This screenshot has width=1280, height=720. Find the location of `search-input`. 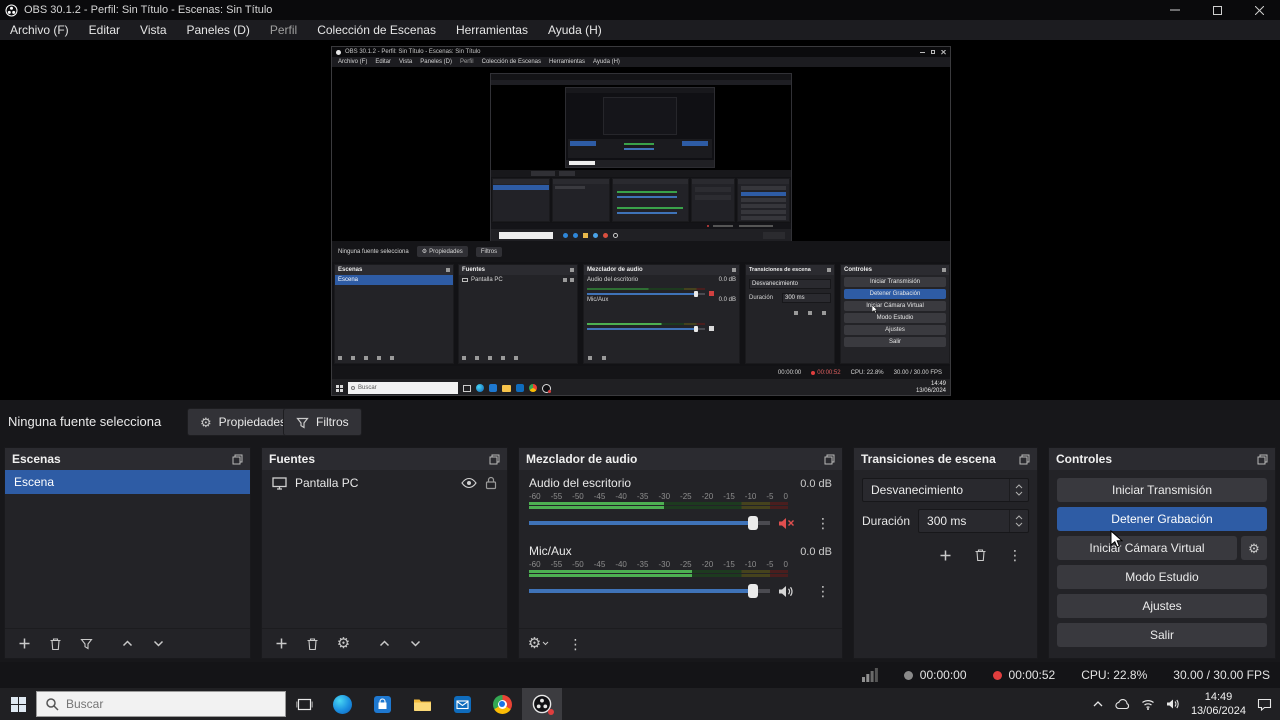

search-input is located at coordinates (161, 704).